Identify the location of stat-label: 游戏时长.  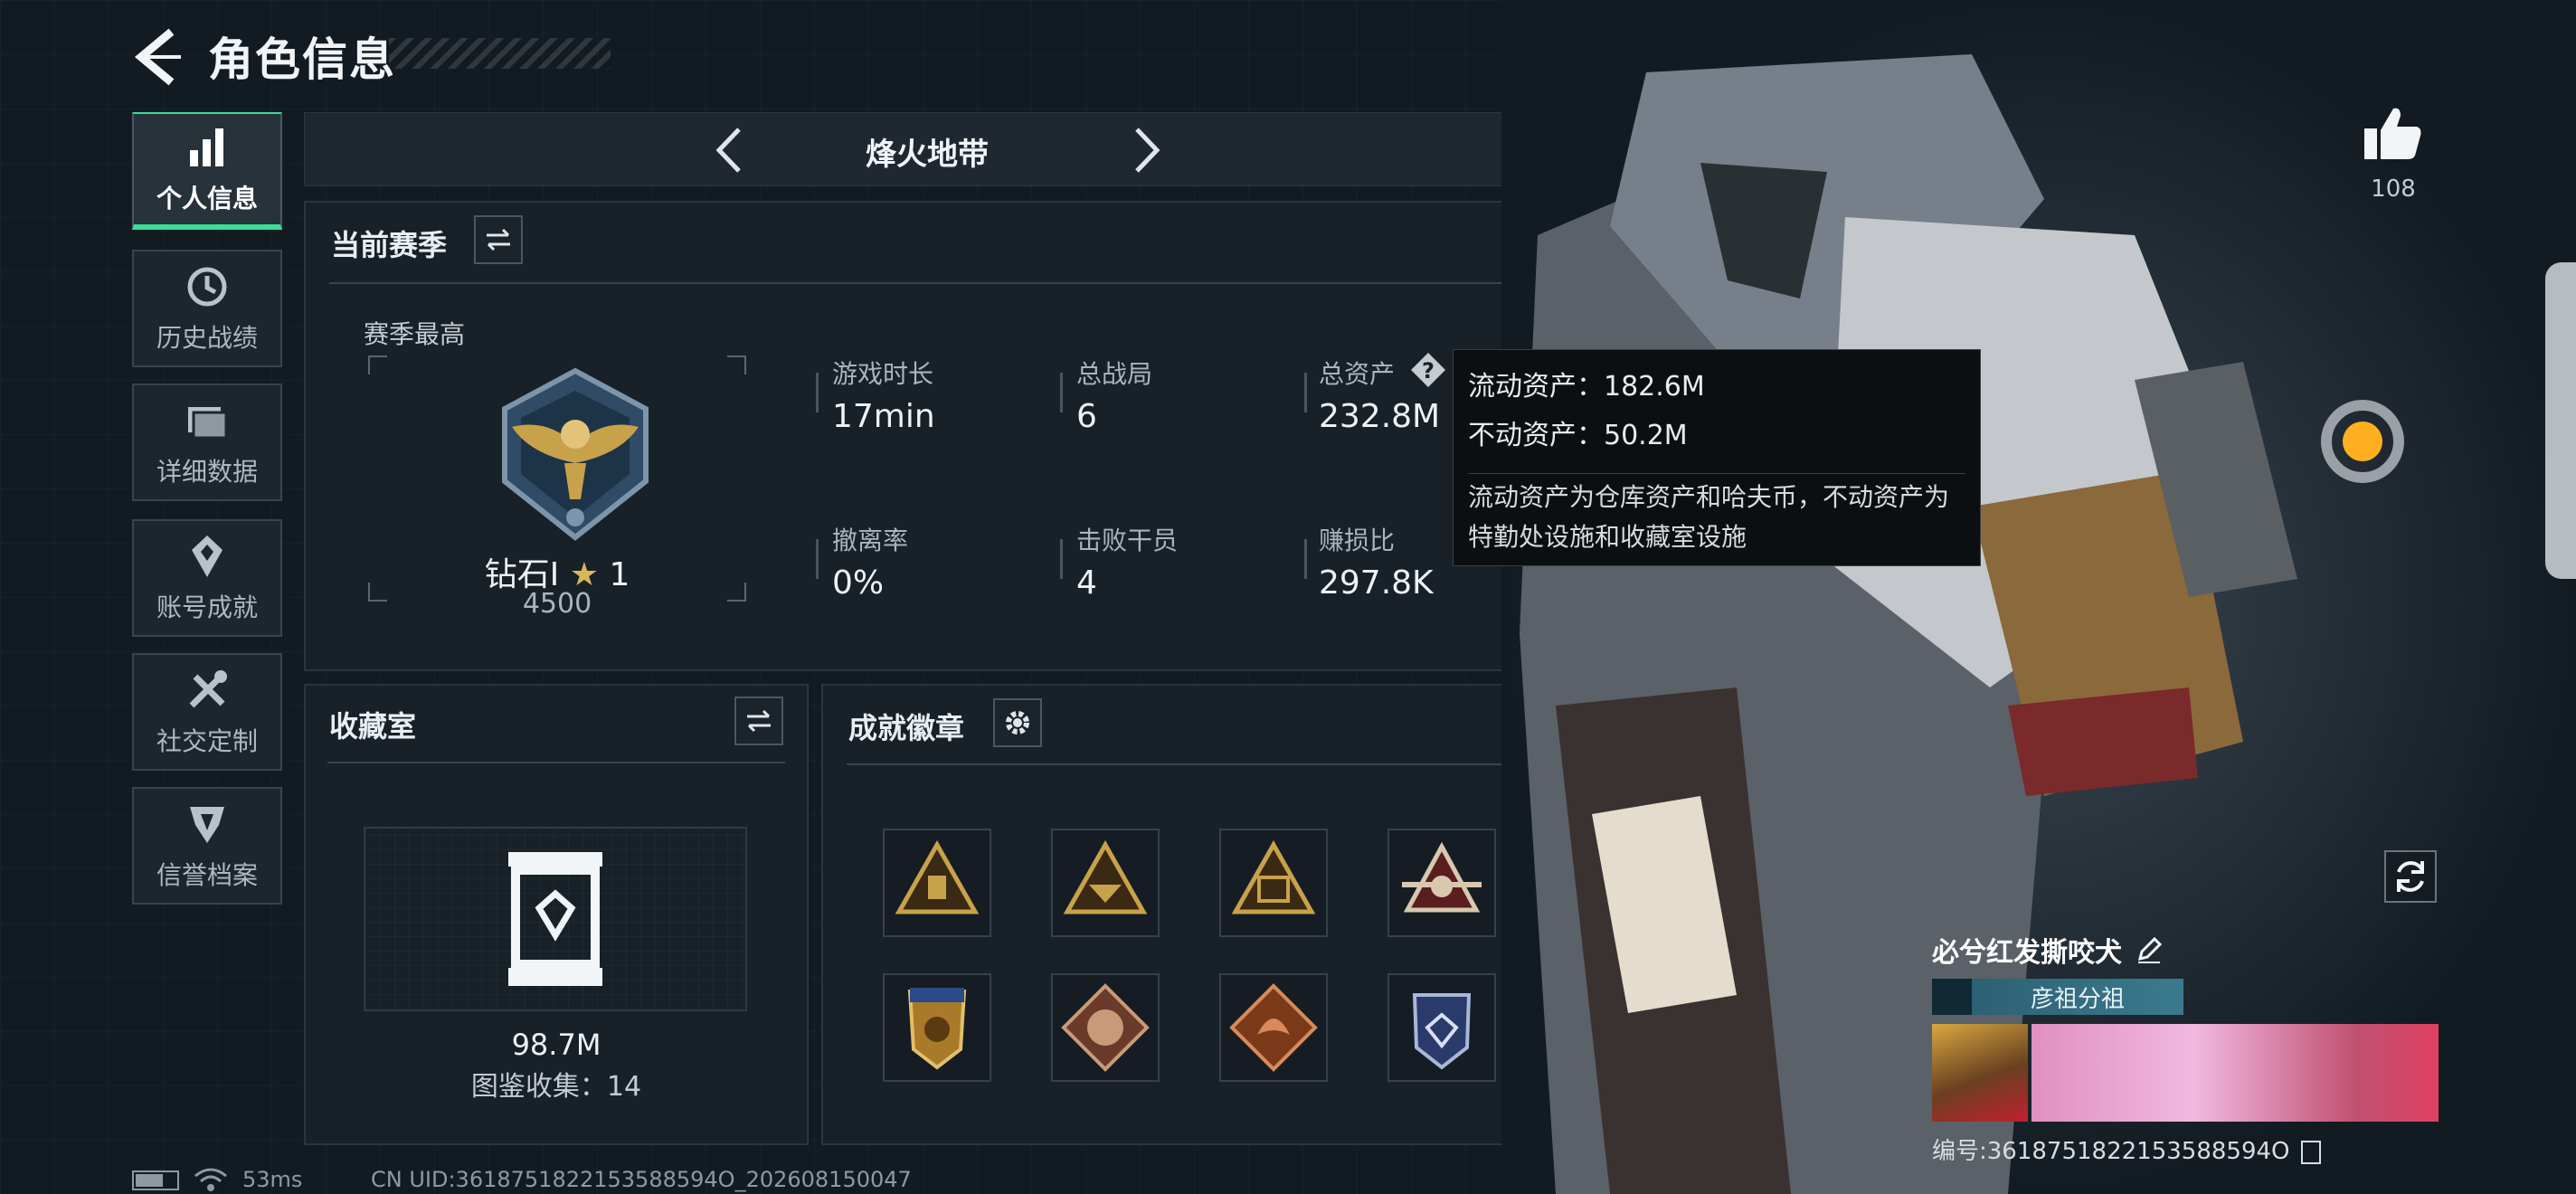
(883, 374).